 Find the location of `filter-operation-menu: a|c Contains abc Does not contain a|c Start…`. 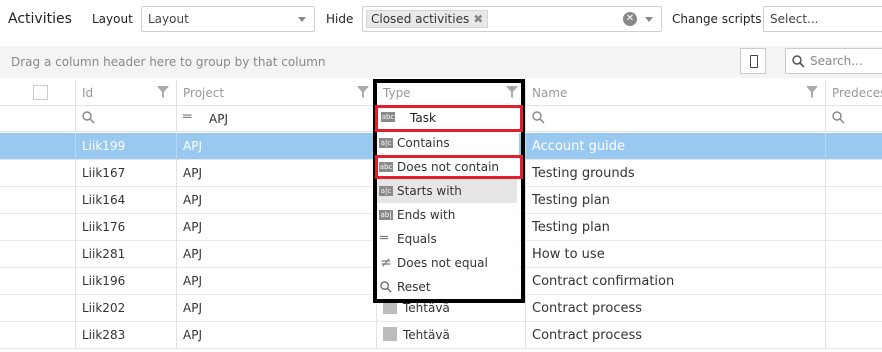

filter-operation-menu: a|c Contains abc Does not contain a|c Start… is located at coordinates (448, 214).